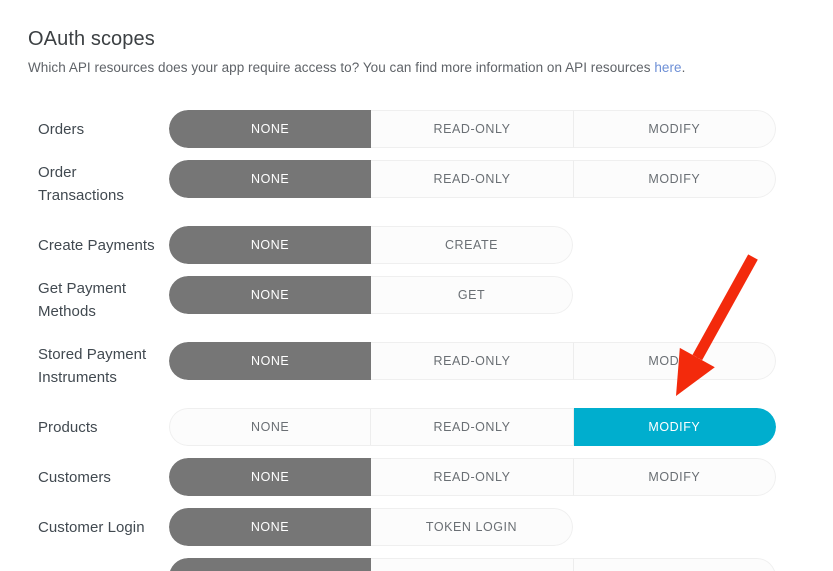  I want to click on scope-option-button: GET, so click(472, 295).